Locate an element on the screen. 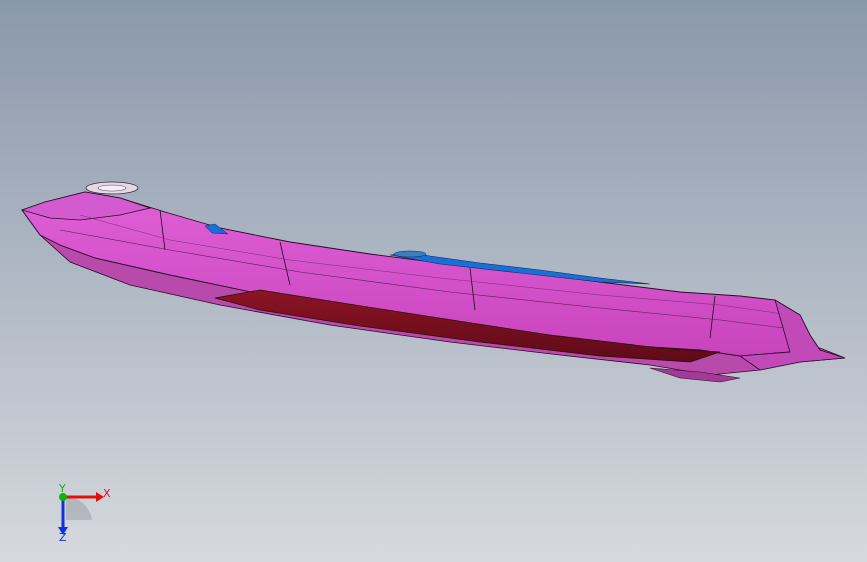 The image size is (867, 562). deck-hatch is located at coordinates (410, 254).